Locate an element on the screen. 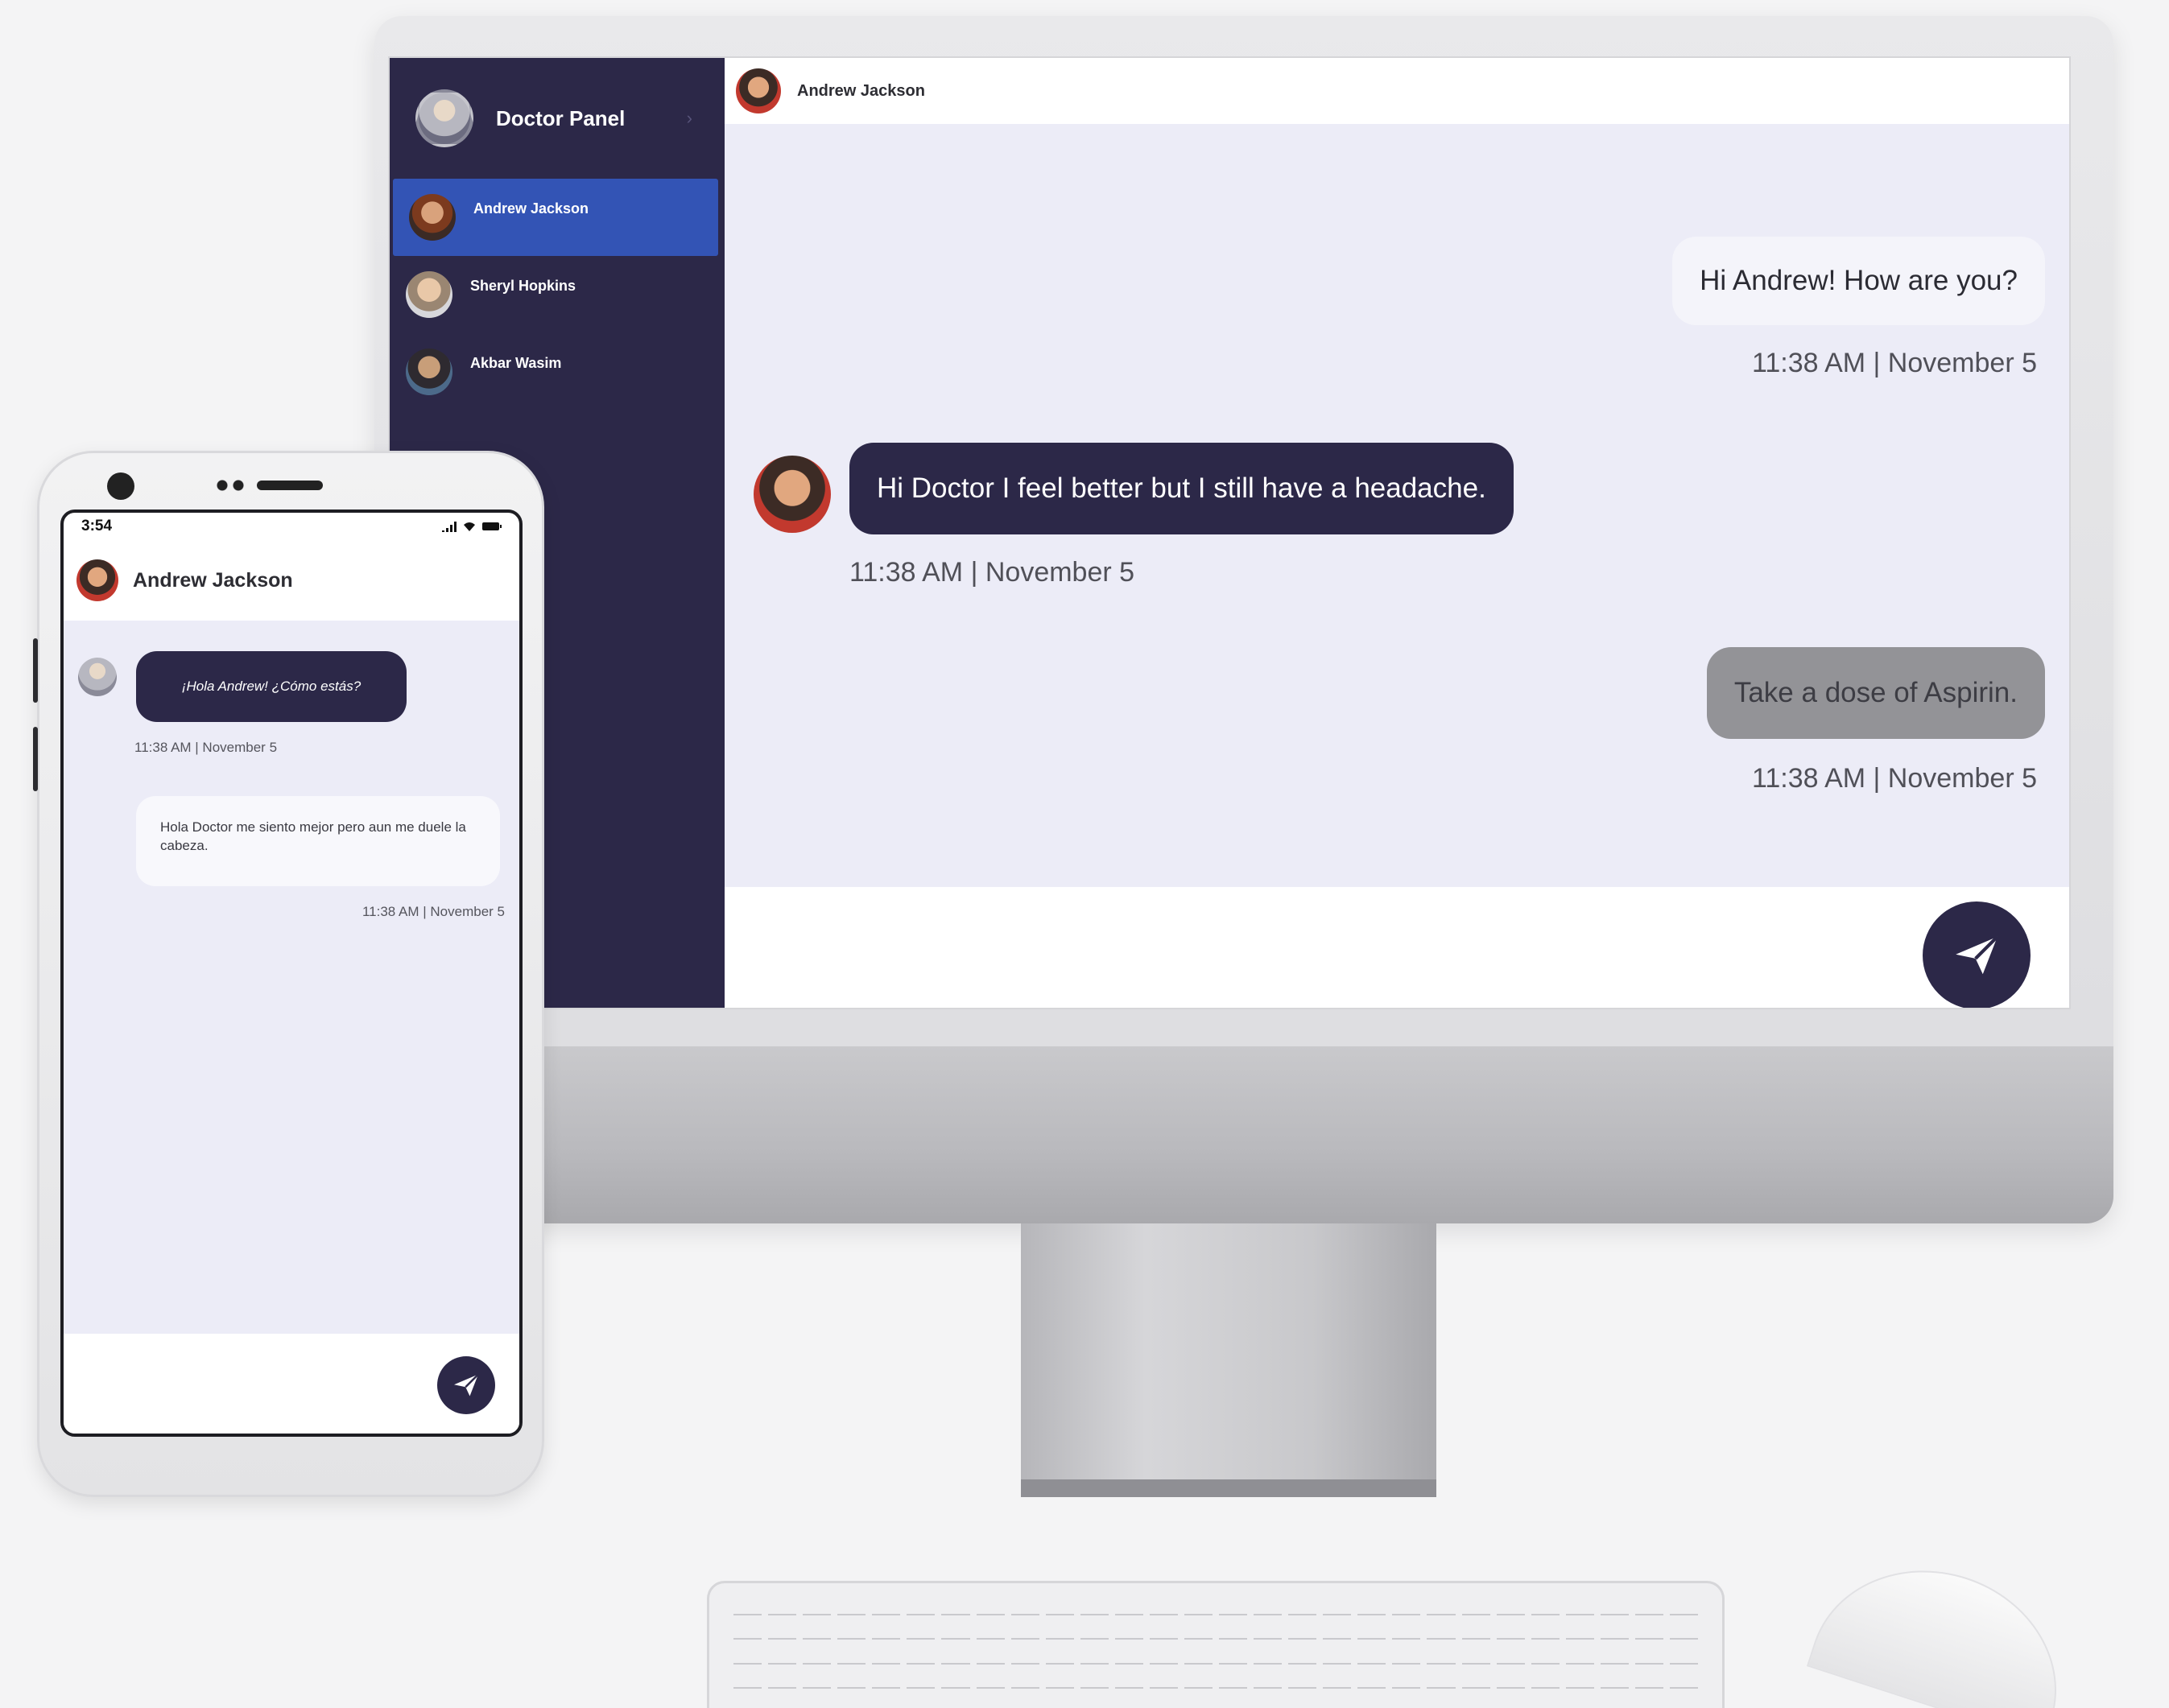  sidebar-item-akbar-wasim: Akbar Wasim is located at coordinates (557, 371).